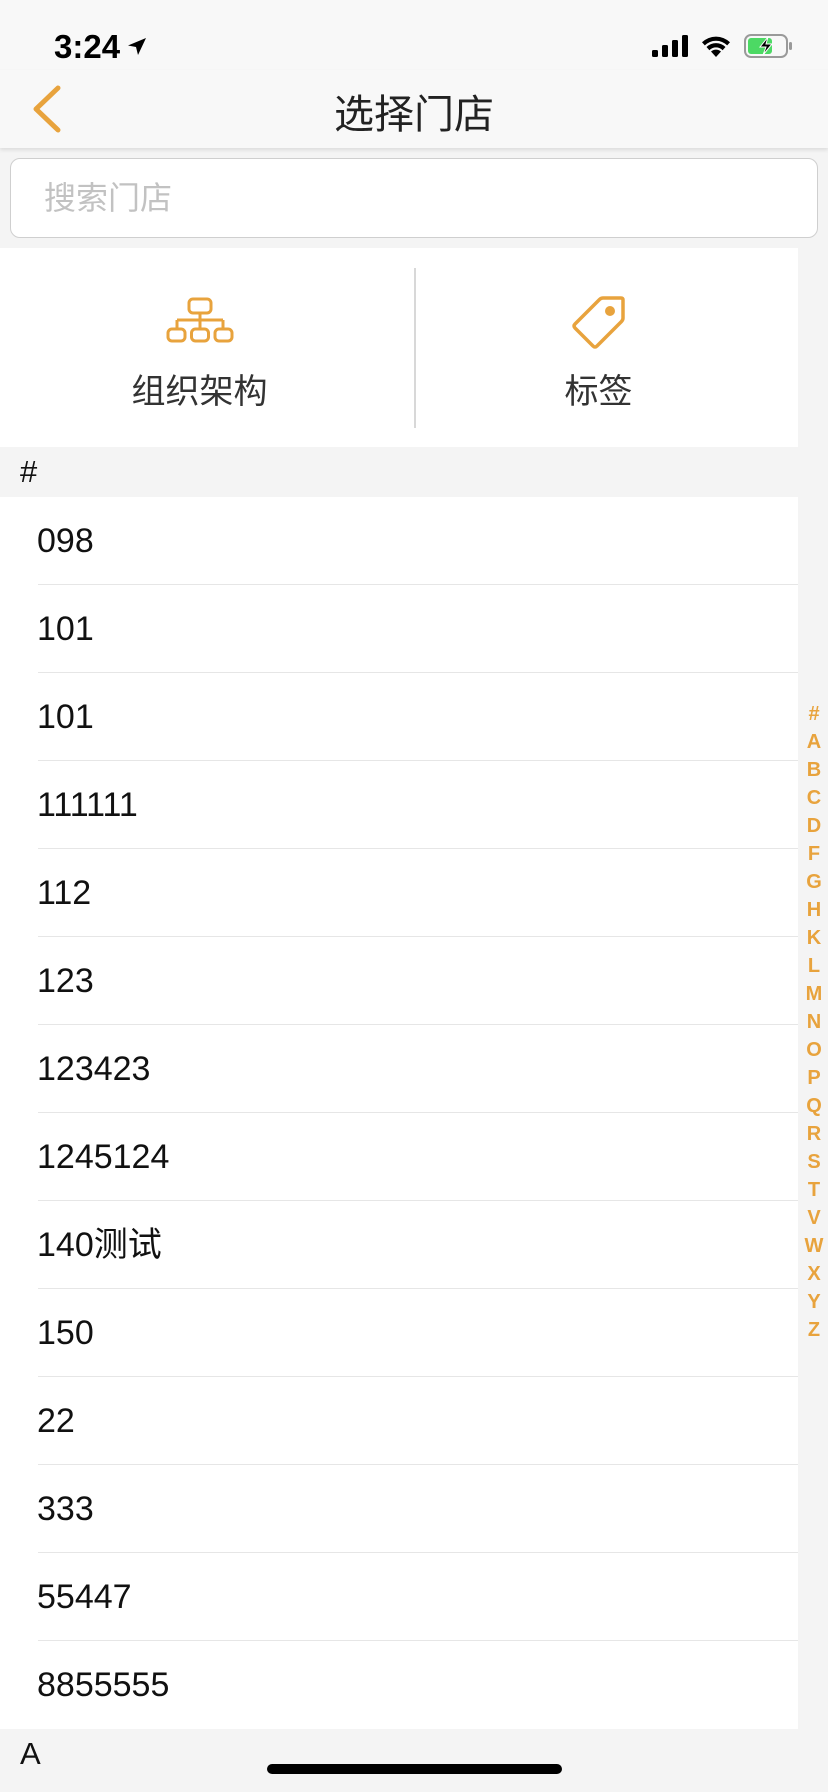 The height and width of the screenshot is (1792, 828). I want to click on org-structure-button: 组织架构, so click(199, 348).